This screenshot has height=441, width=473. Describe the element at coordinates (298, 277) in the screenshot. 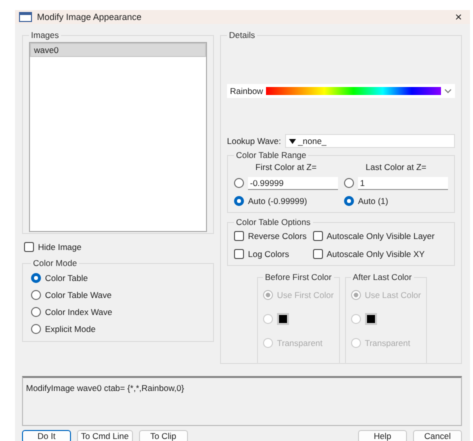

I see `group-label: Before First Color` at that location.